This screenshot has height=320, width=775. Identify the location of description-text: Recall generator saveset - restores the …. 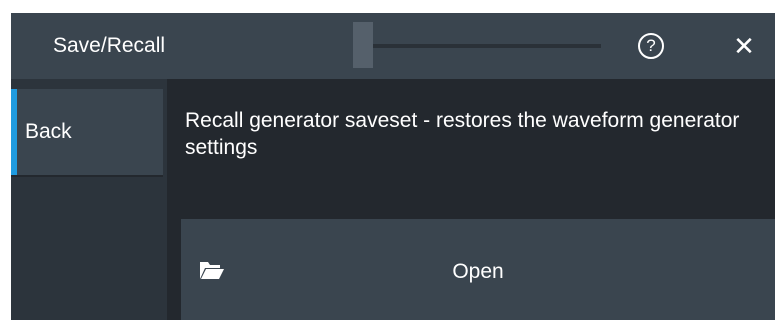
(462, 134).